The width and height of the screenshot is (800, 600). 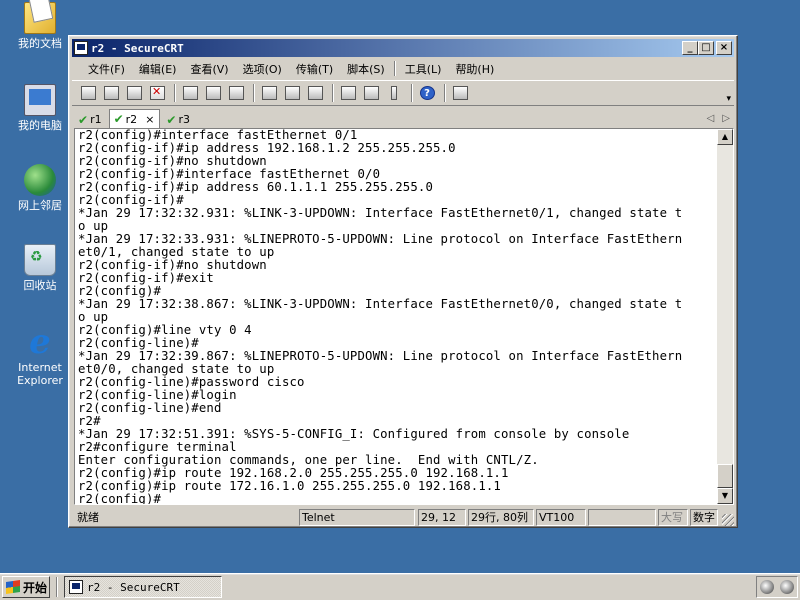 I want to click on sftp-icon, so click(x=460, y=93).